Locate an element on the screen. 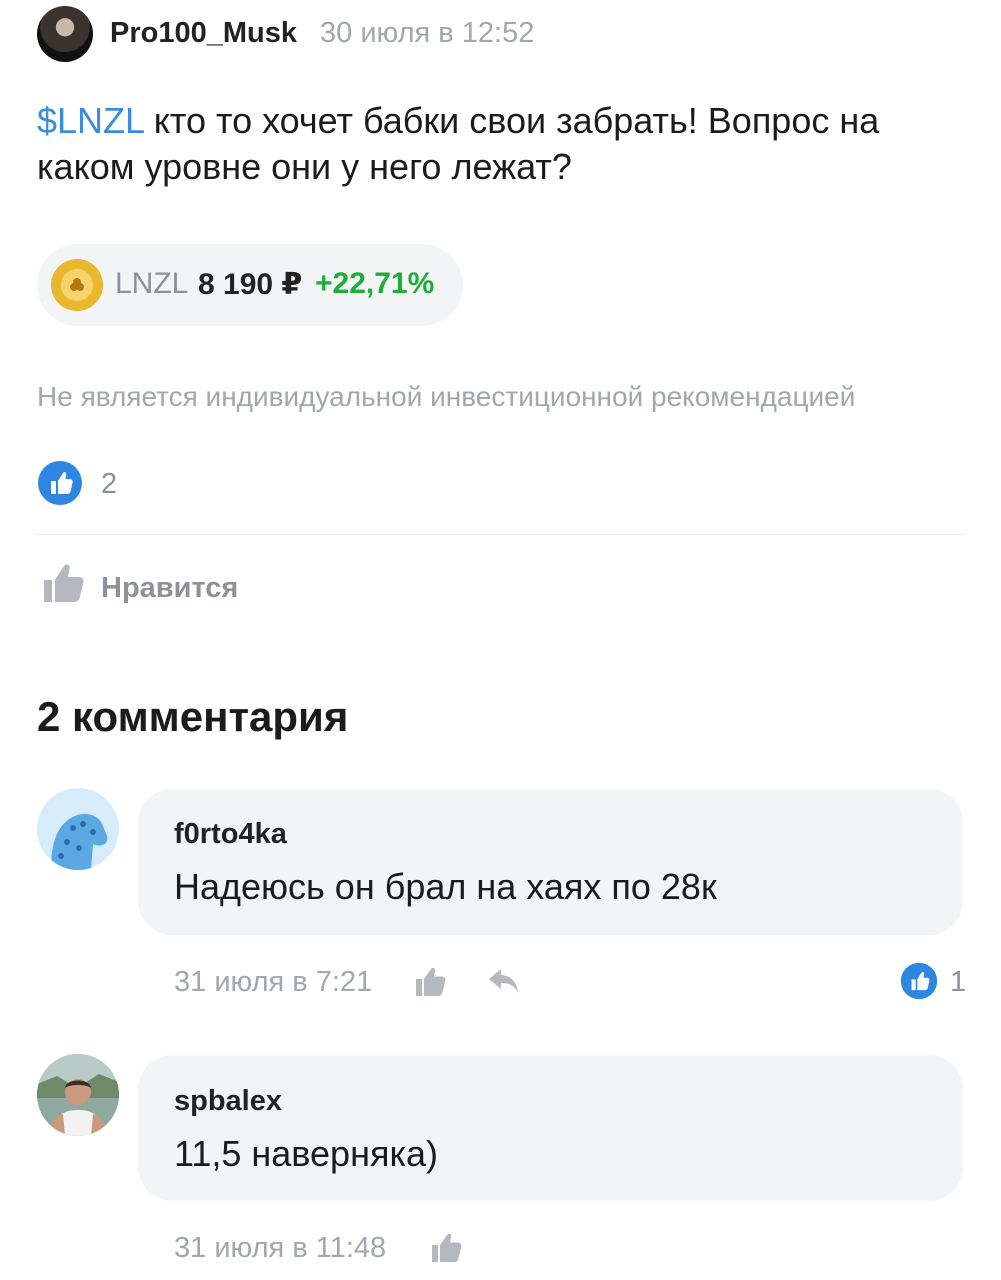 This screenshot has width=1001, height=1280. comment-timestamp: 31 июля в 11:48 is located at coordinates (280, 1248).